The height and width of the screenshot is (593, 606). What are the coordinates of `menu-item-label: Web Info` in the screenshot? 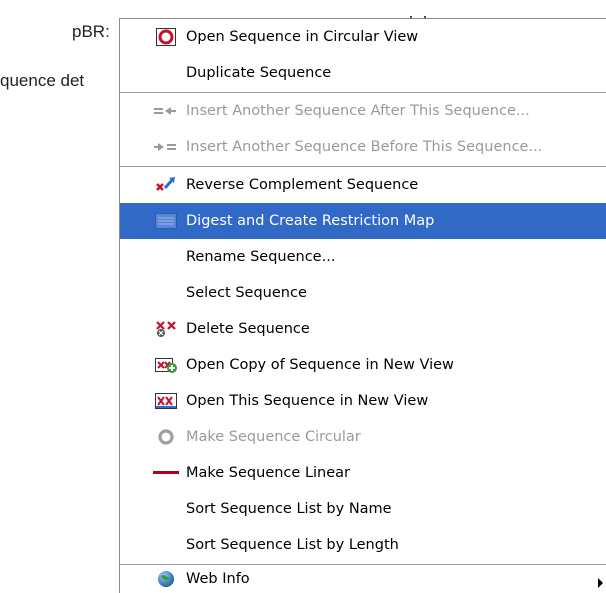 It's located at (218, 579).